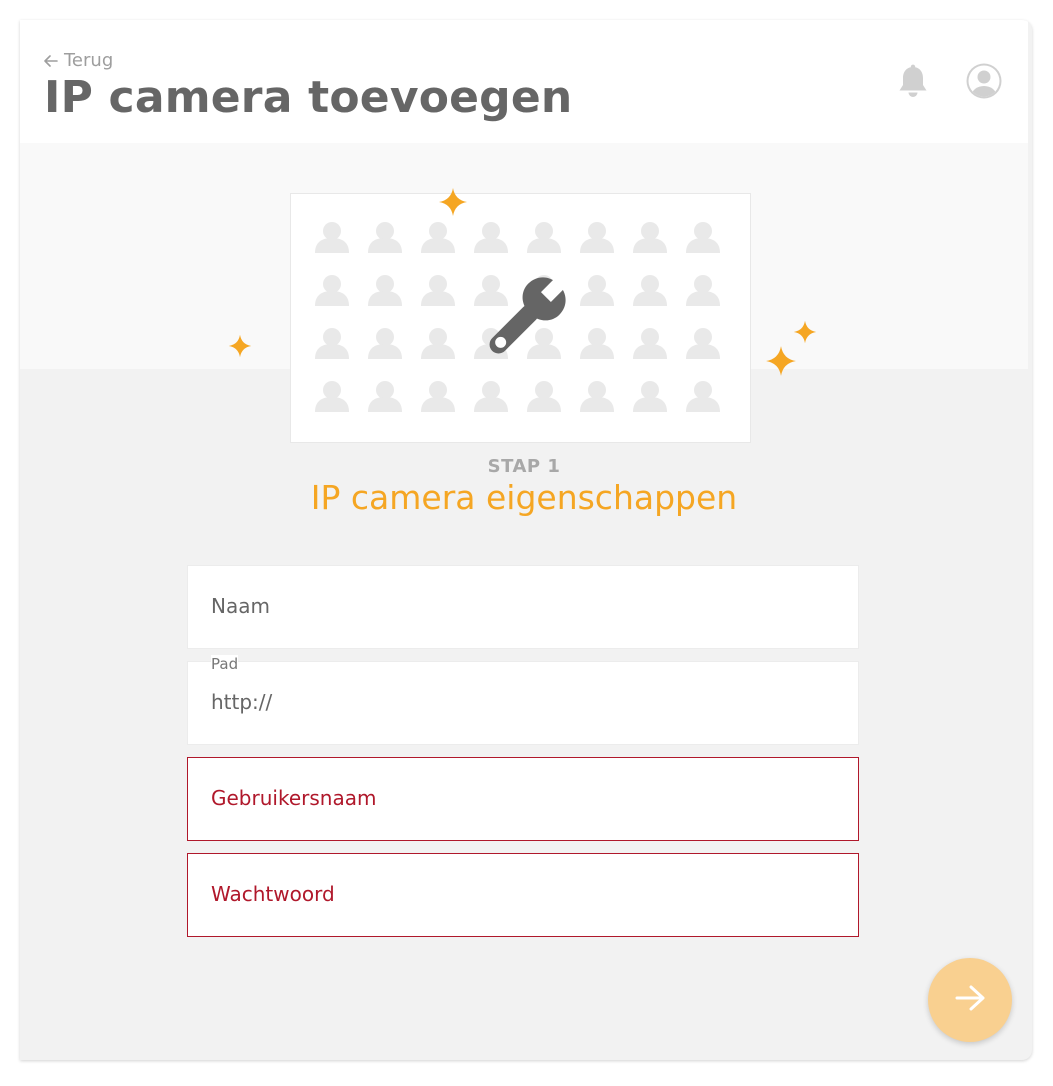 This screenshot has height=1086, width=1053. What do you see at coordinates (524, 497) in the screenshot?
I see `step-title: IP camera eigenschappen` at bounding box center [524, 497].